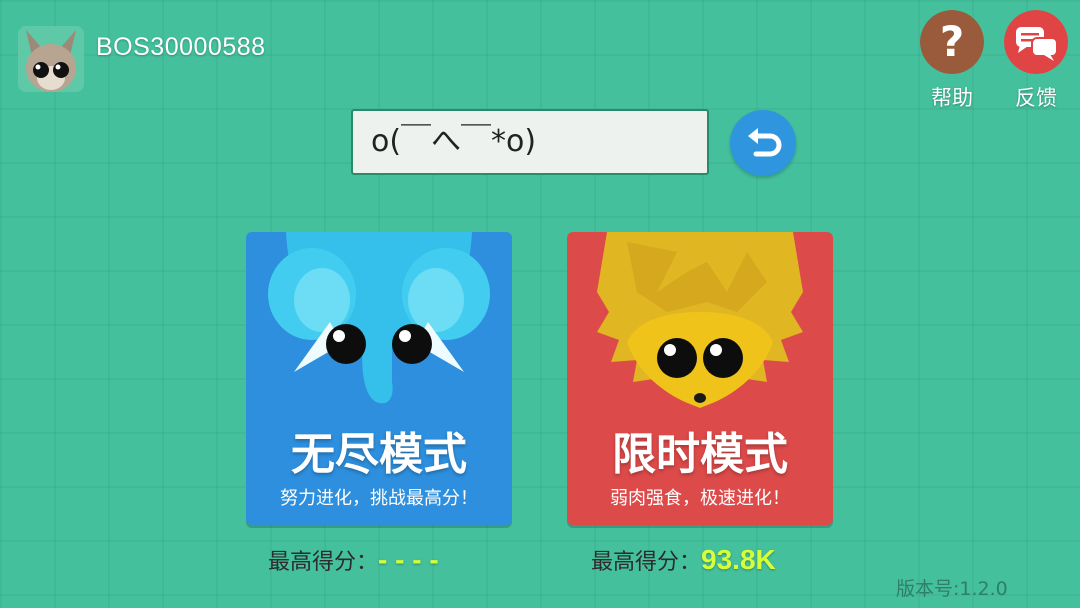 This screenshot has width=1080, height=608. I want to click on chat-bubbles-icon, so click(1036, 42).